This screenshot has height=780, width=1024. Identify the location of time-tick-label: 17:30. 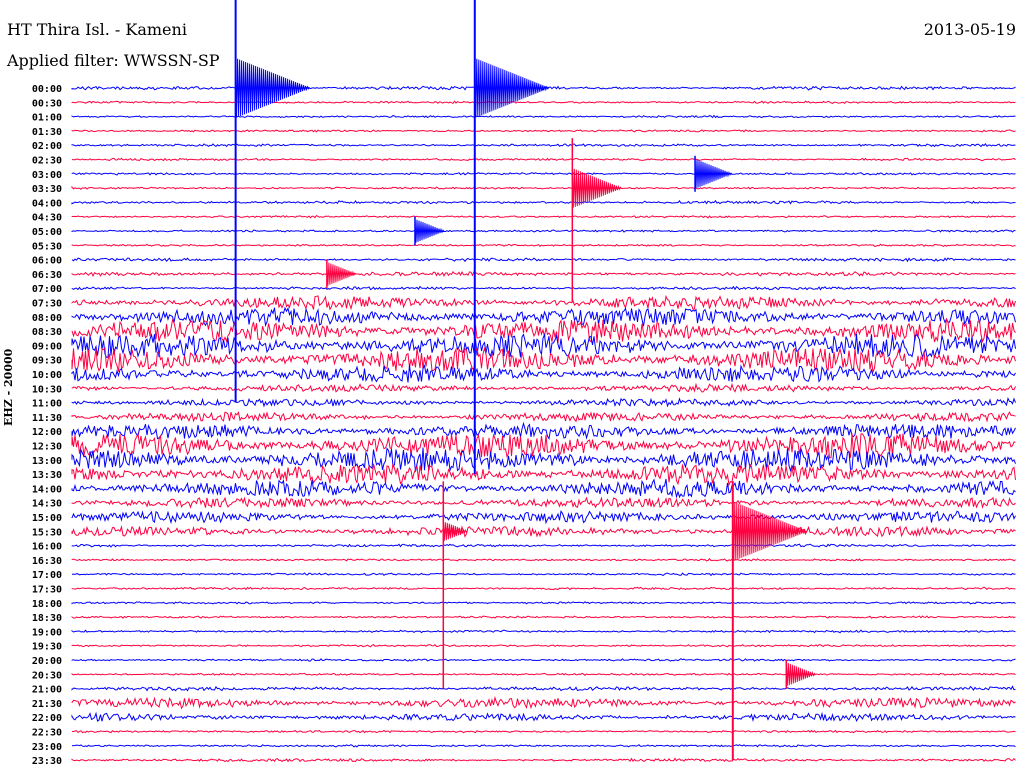
(47, 590).